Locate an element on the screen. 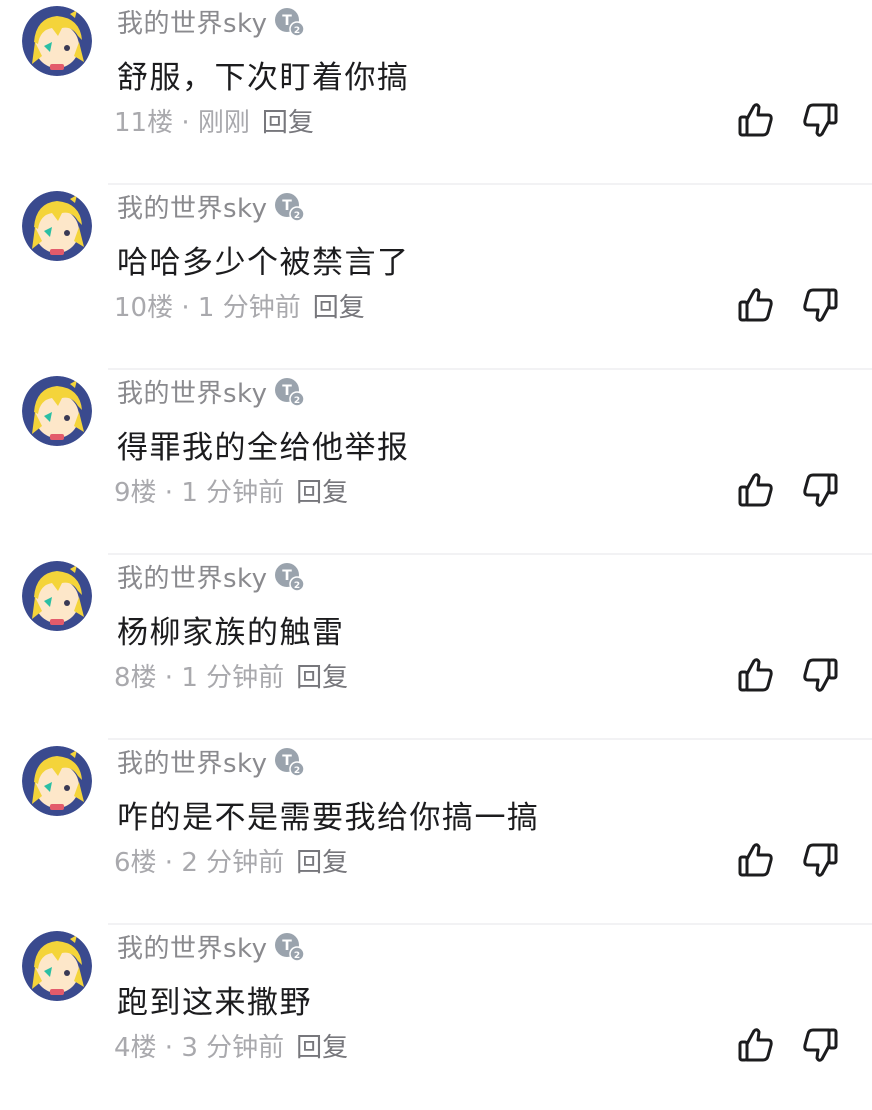 The height and width of the screenshot is (1110, 872). comment-text: 跑到这来撒野 is located at coordinates (214, 1003).